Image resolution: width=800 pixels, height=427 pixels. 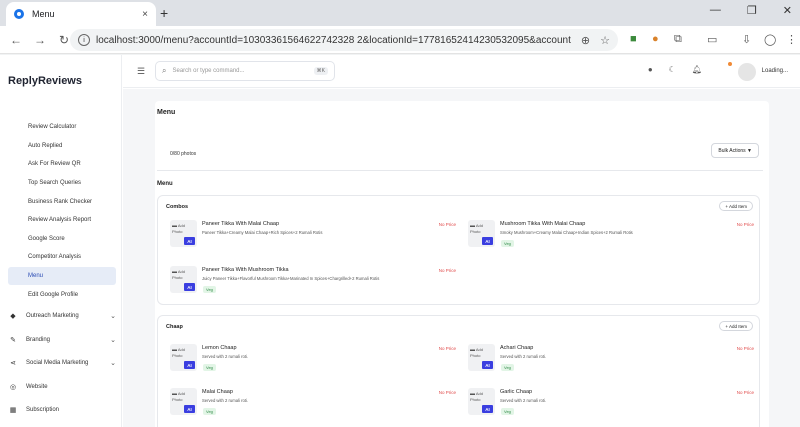 I want to click on restore-icon: ❐, so click(x=752, y=10).